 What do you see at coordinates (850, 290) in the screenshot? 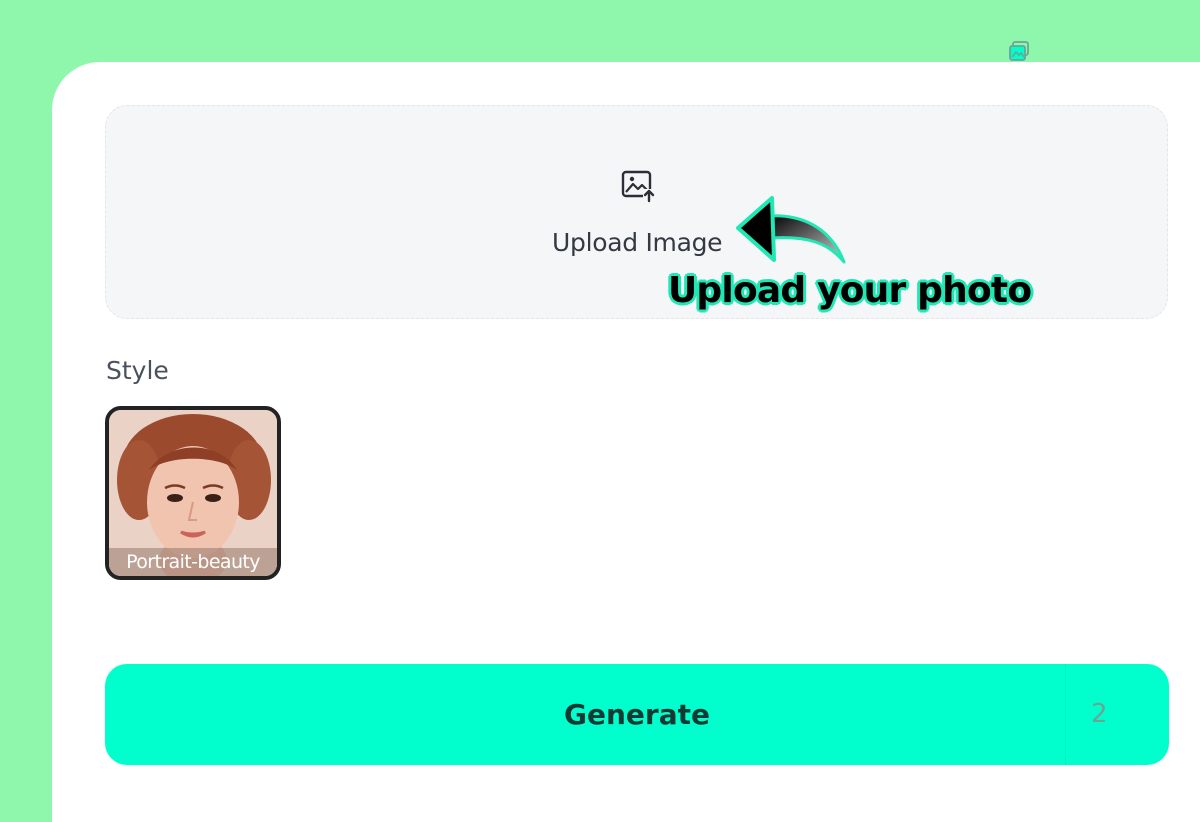
I see `upload-callout-text: Upload your photo` at bounding box center [850, 290].